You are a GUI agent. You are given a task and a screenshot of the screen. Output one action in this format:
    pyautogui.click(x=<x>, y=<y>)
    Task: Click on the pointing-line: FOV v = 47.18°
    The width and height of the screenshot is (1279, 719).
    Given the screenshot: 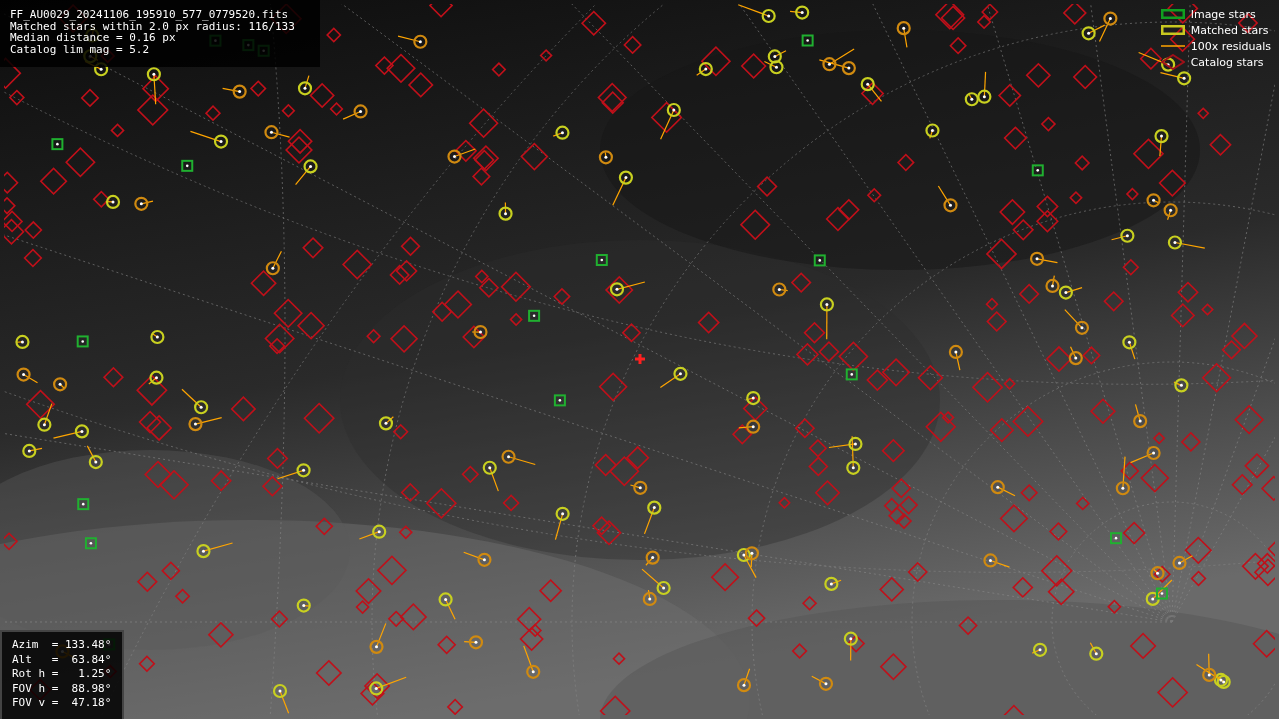 What is the action you would take?
    pyautogui.click(x=62, y=703)
    